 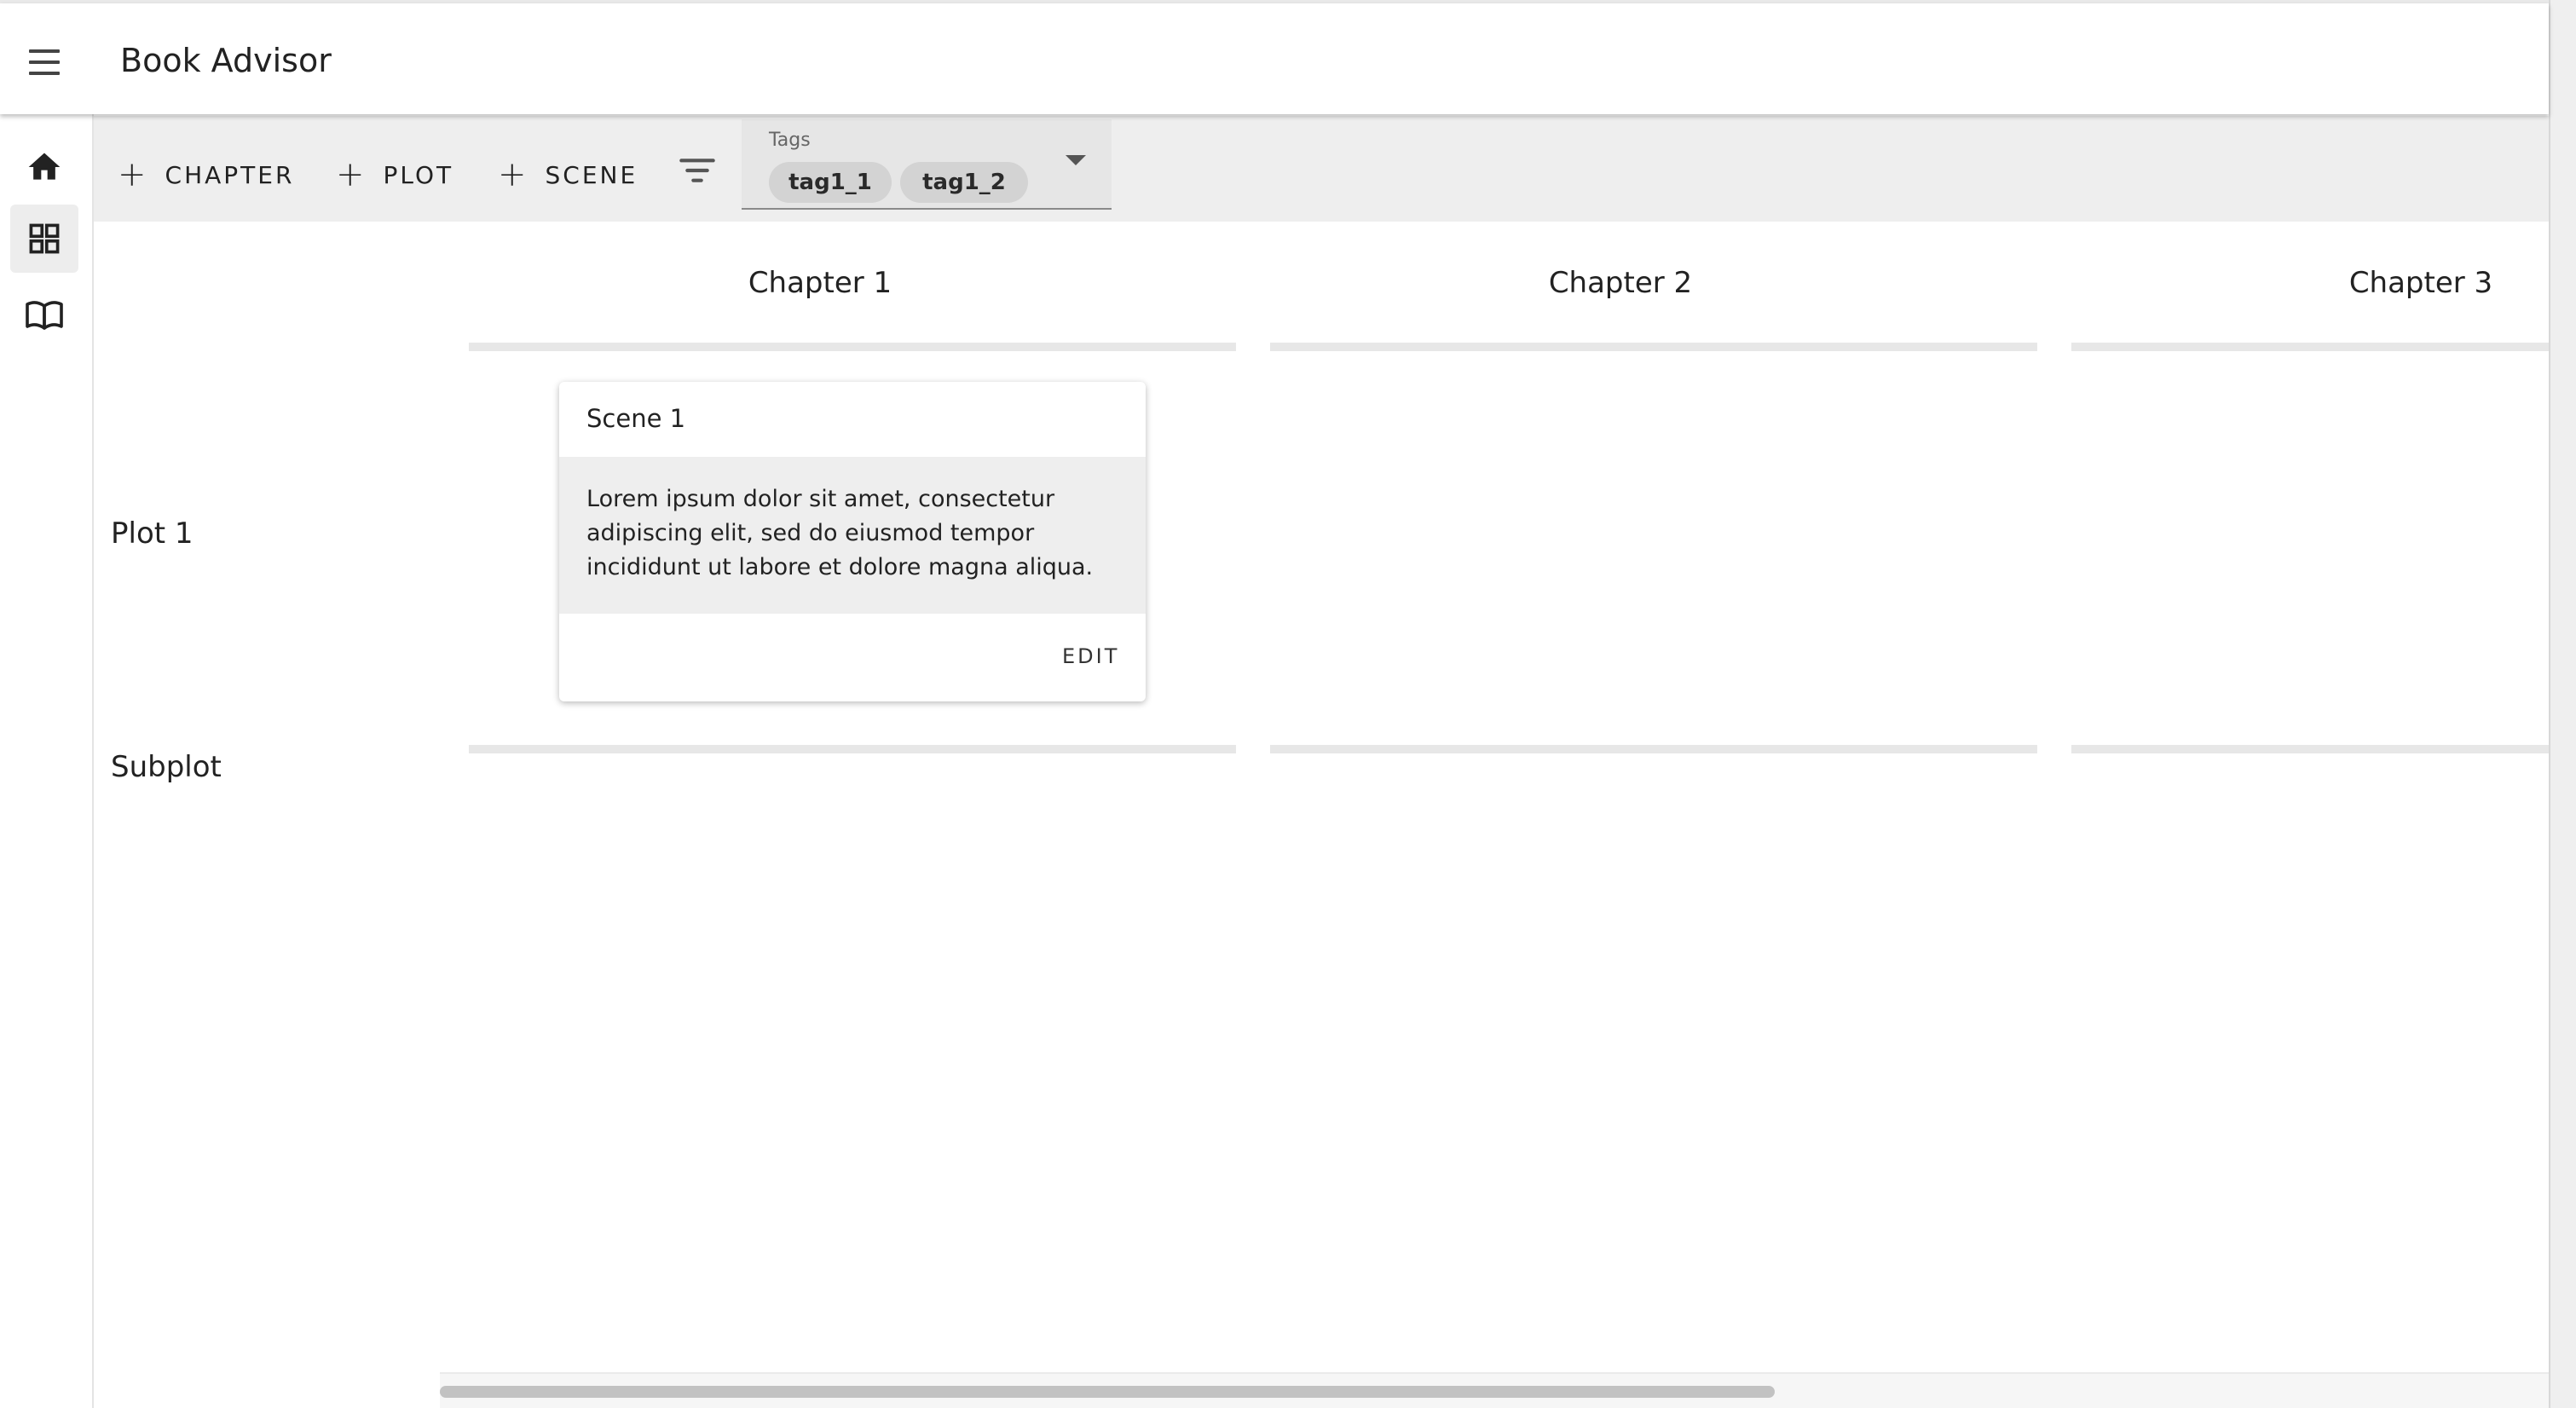 I want to click on add-scene-button: + SCENE, so click(x=568, y=174).